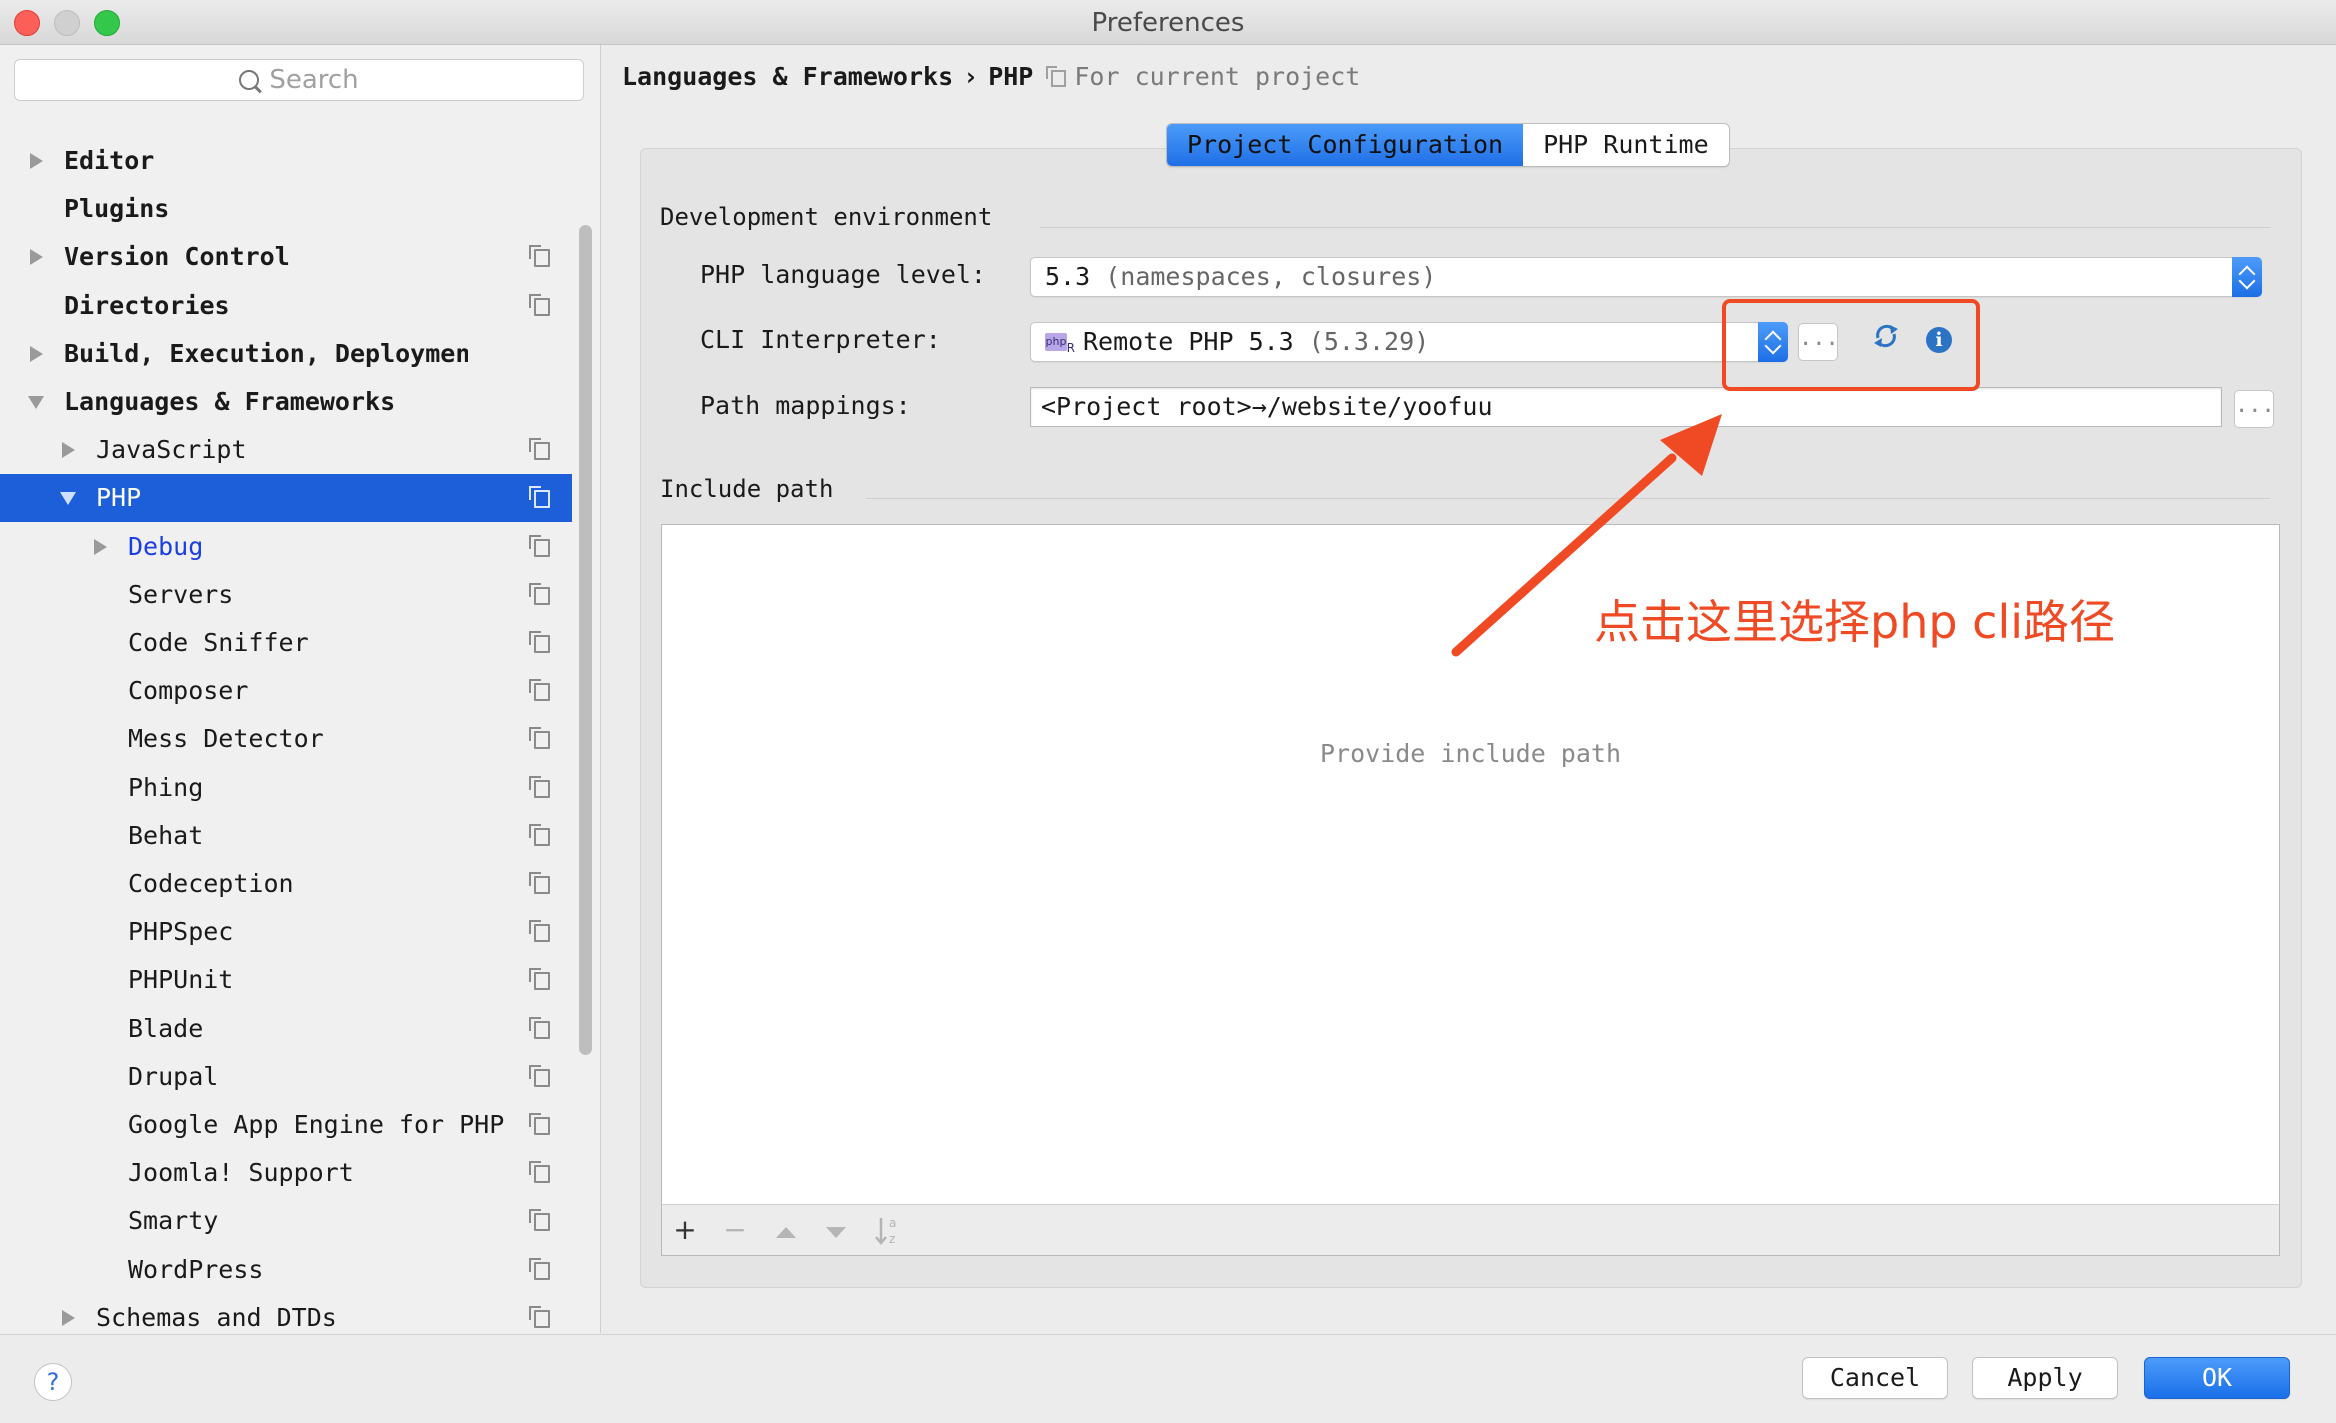 This screenshot has height=1423, width=2336. What do you see at coordinates (316, 1124) in the screenshot?
I see `sidebar-item-label: Google App Engine for PHP` at bounding box center [316, 1124].